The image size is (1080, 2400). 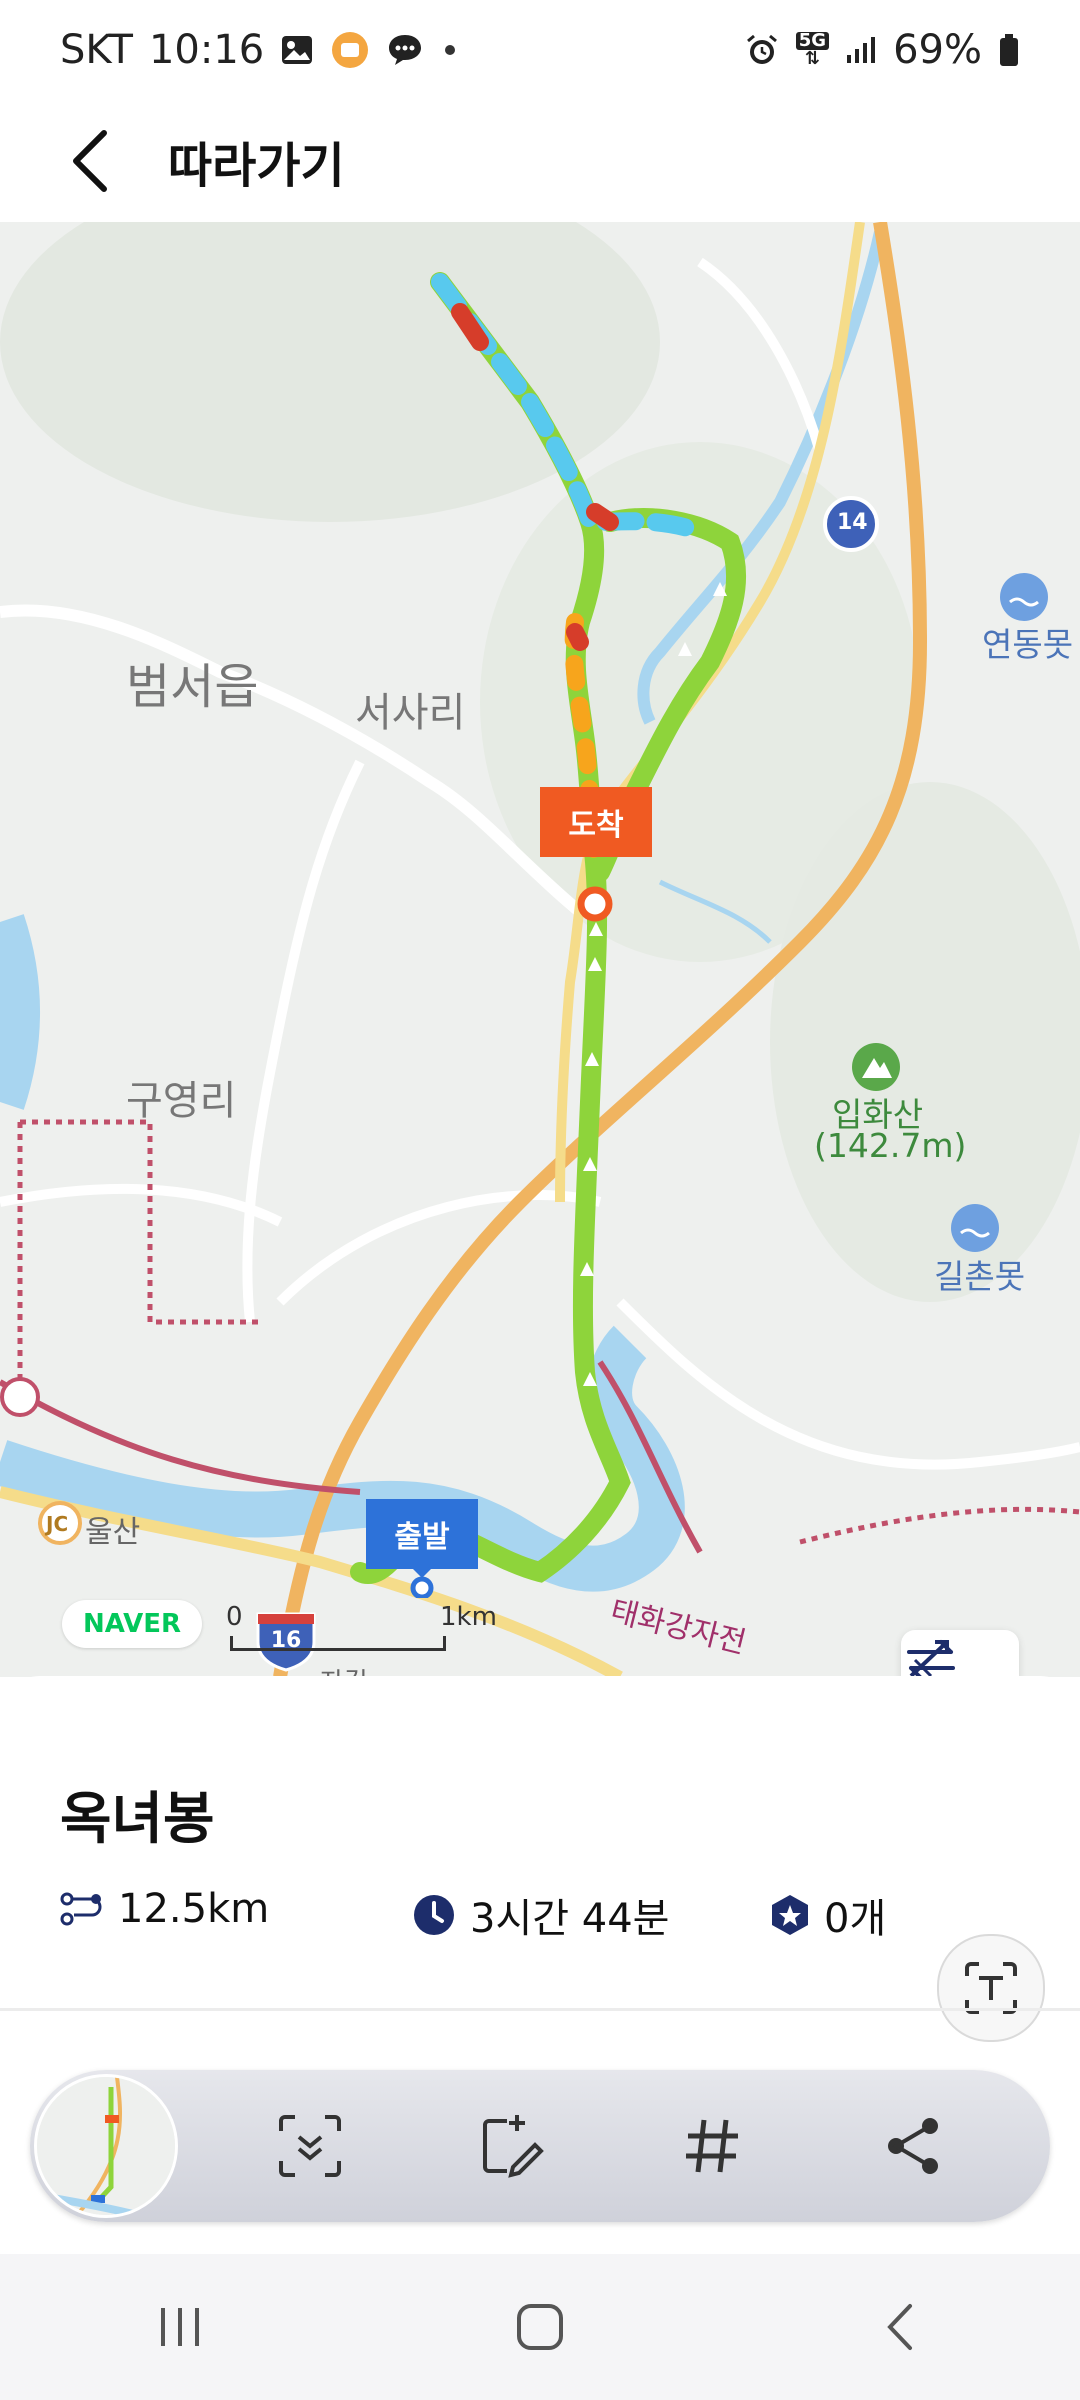 I want to click on recent-apps-icon, so click(x=180, y=2327).